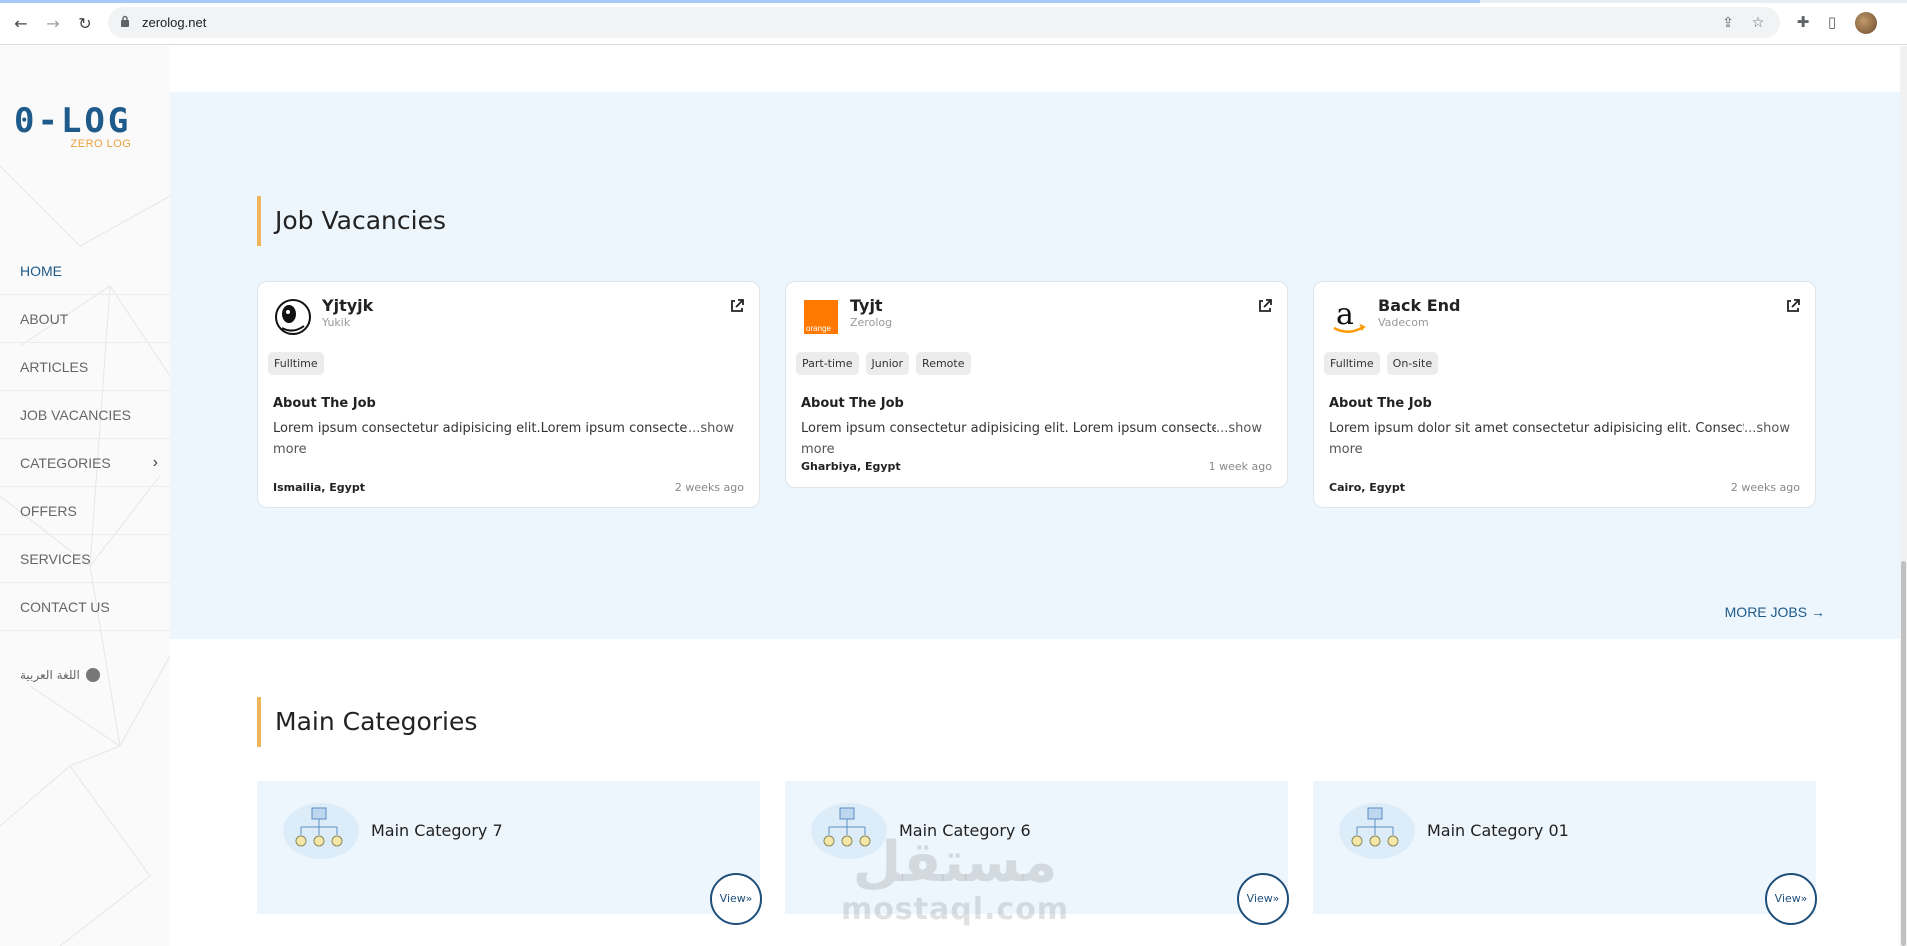  Describe the element at coordinates (1866, 23) in the screenshot. I see `profile-avatar` at that location.